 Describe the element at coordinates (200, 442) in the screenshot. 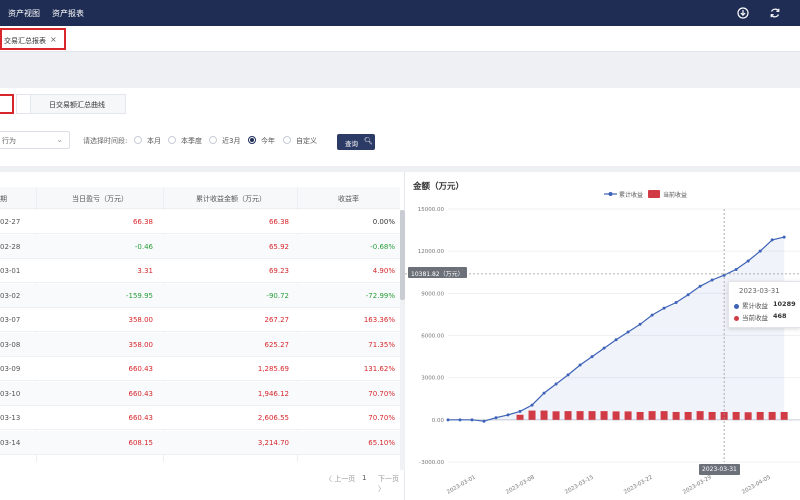

I see `table-row: 03-14 608.15 3,214.70 65.10%` at that location.